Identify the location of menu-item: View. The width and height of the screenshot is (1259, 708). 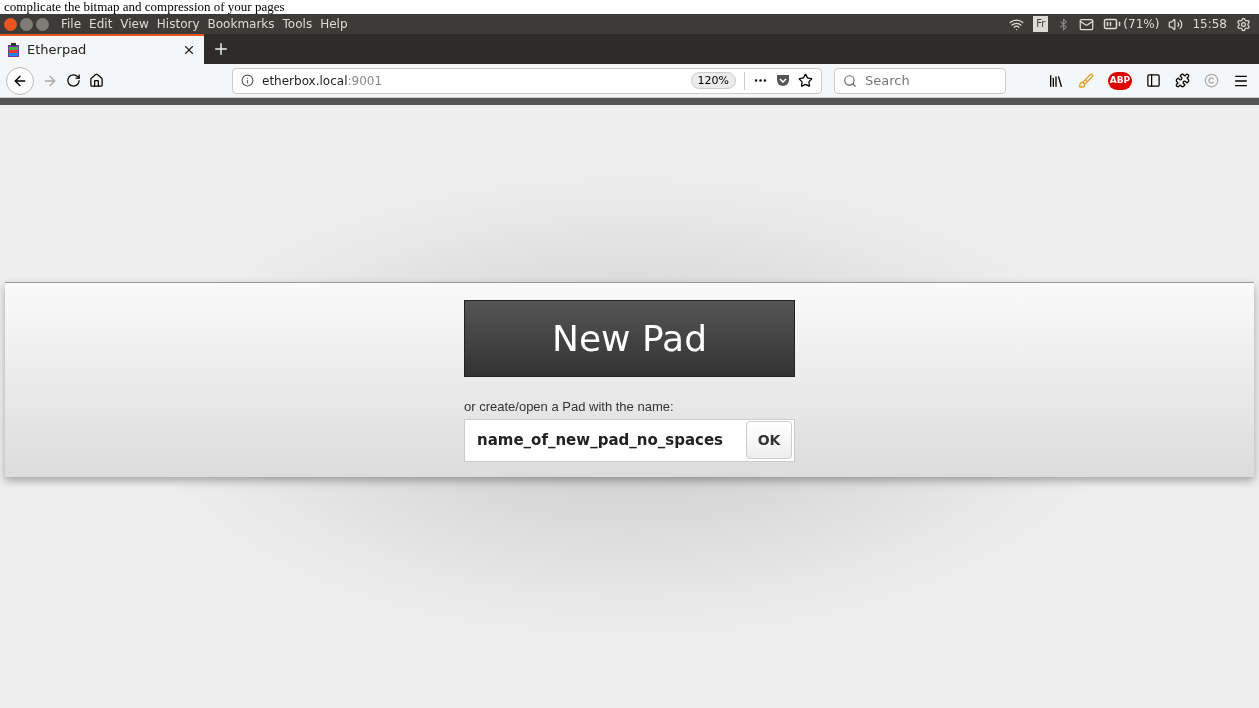
(134, 24).